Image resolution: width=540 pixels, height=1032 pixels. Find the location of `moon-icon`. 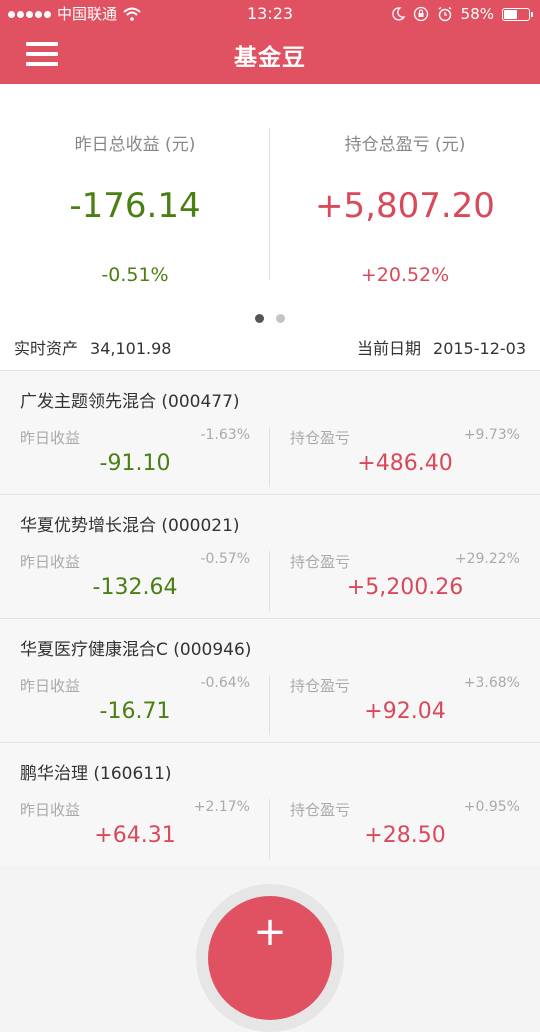

moon-icon is located at coordinates (398, 14).